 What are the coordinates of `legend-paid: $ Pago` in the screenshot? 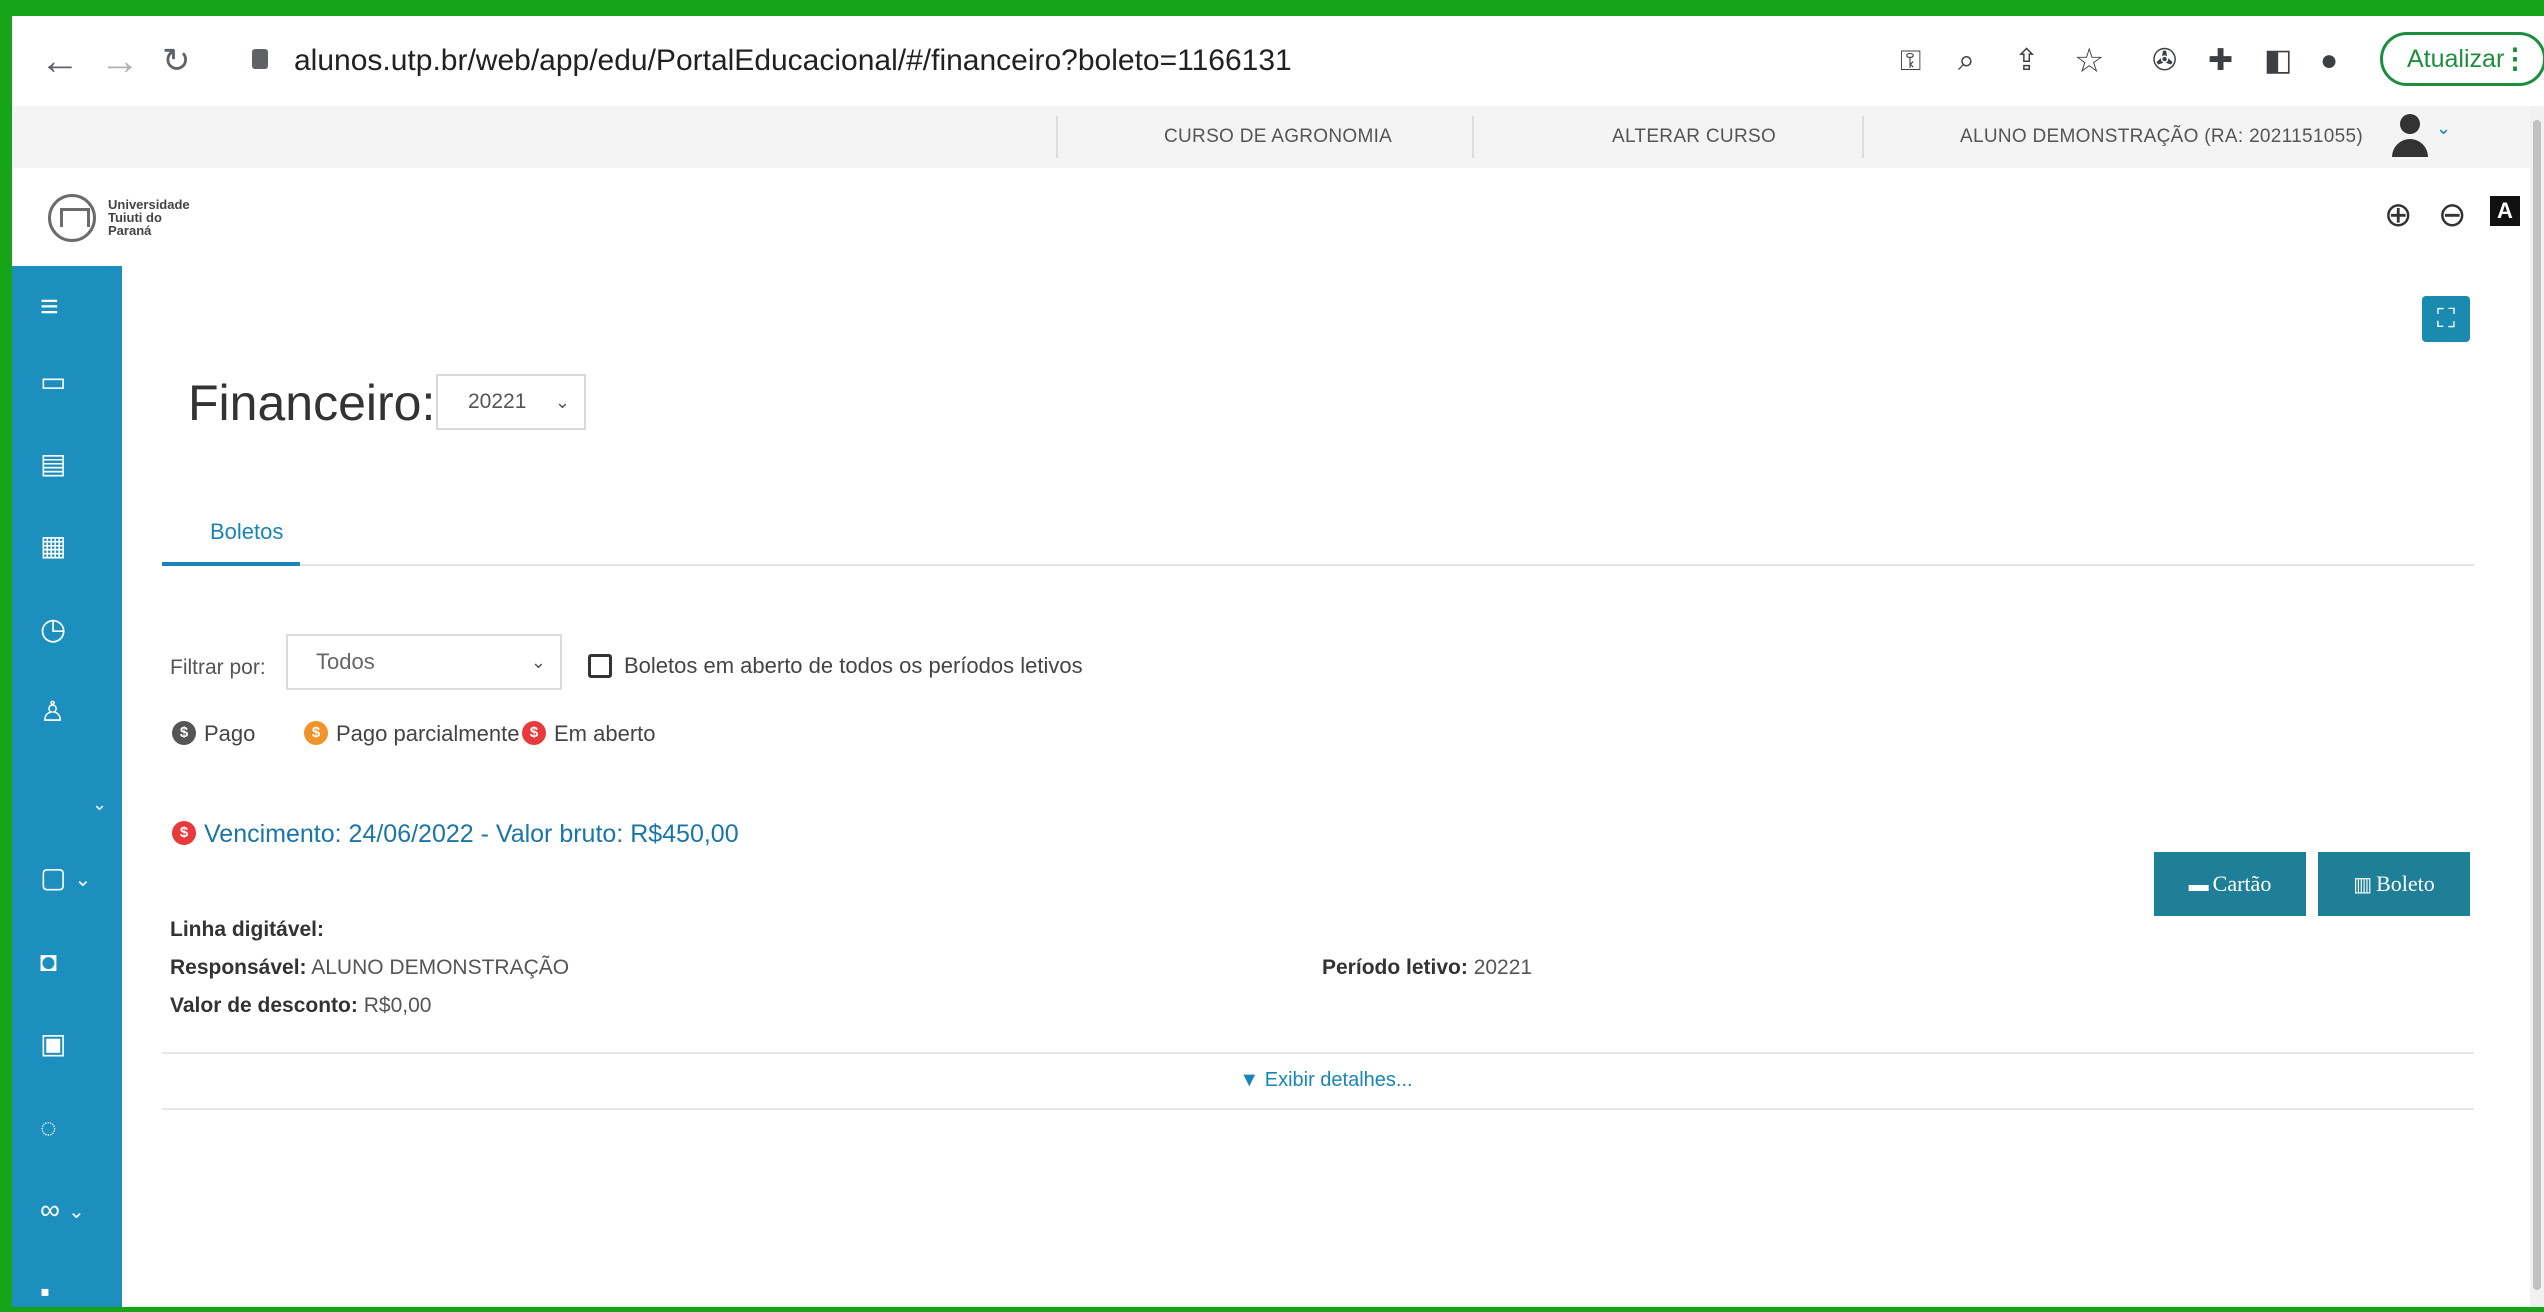 It's located at (213, 734).